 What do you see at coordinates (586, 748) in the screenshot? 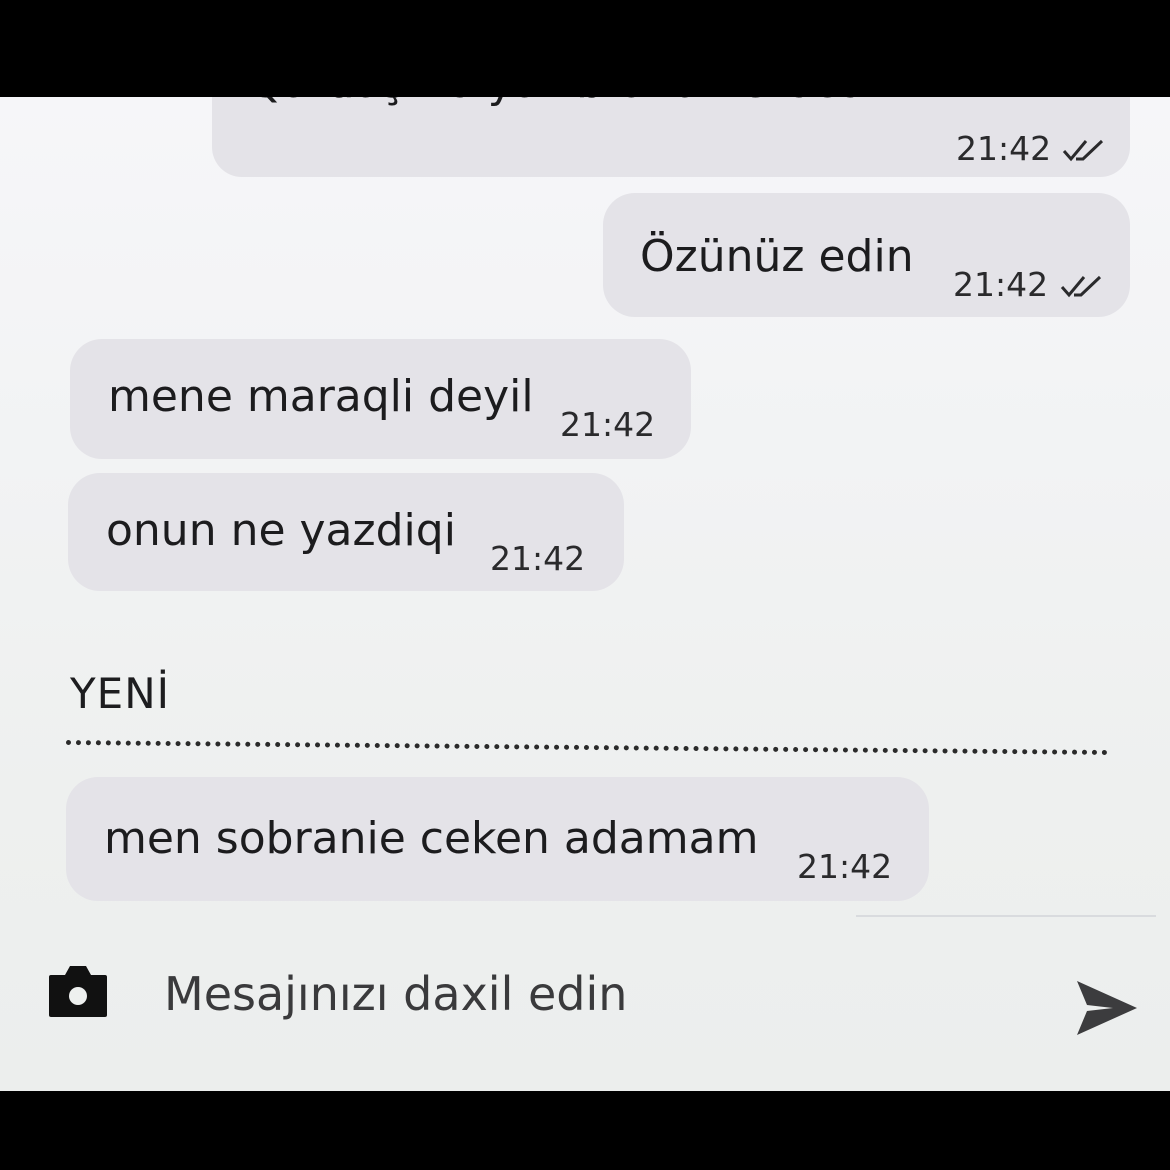
I see `new-messages-divider` at bounding box center [586, 748].